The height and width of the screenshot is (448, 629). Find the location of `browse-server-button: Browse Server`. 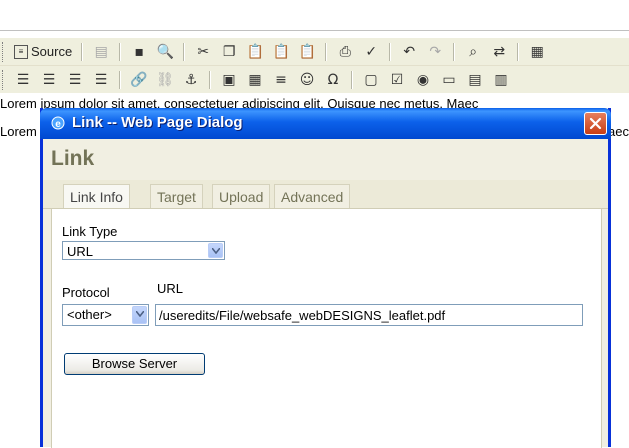

browse-server-button: Browse Server is located at coordinates (134, 364).